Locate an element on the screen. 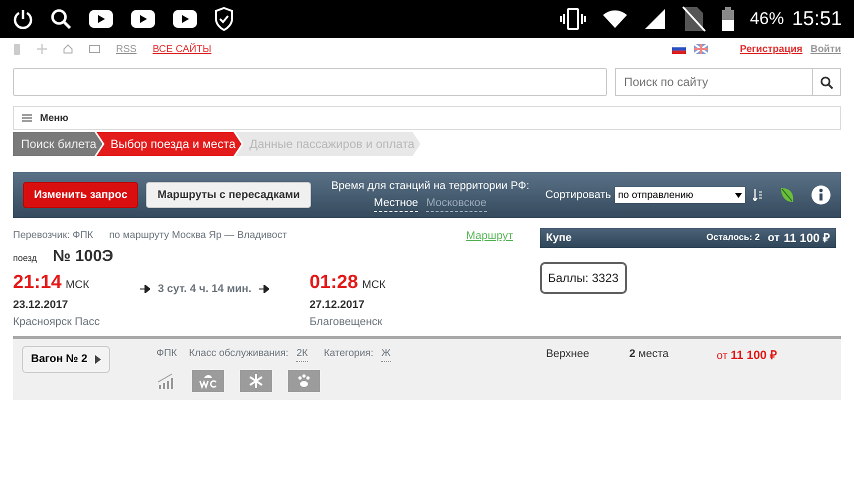 This screenshot has width=854, height=480. wifi-icon is located at coordinates (615, 19).